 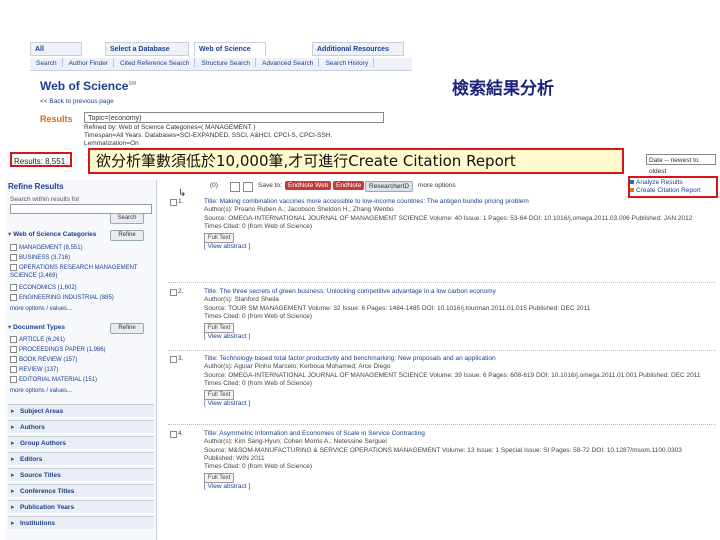 I want to click on analyze-icon, so click(x=632, y=182).